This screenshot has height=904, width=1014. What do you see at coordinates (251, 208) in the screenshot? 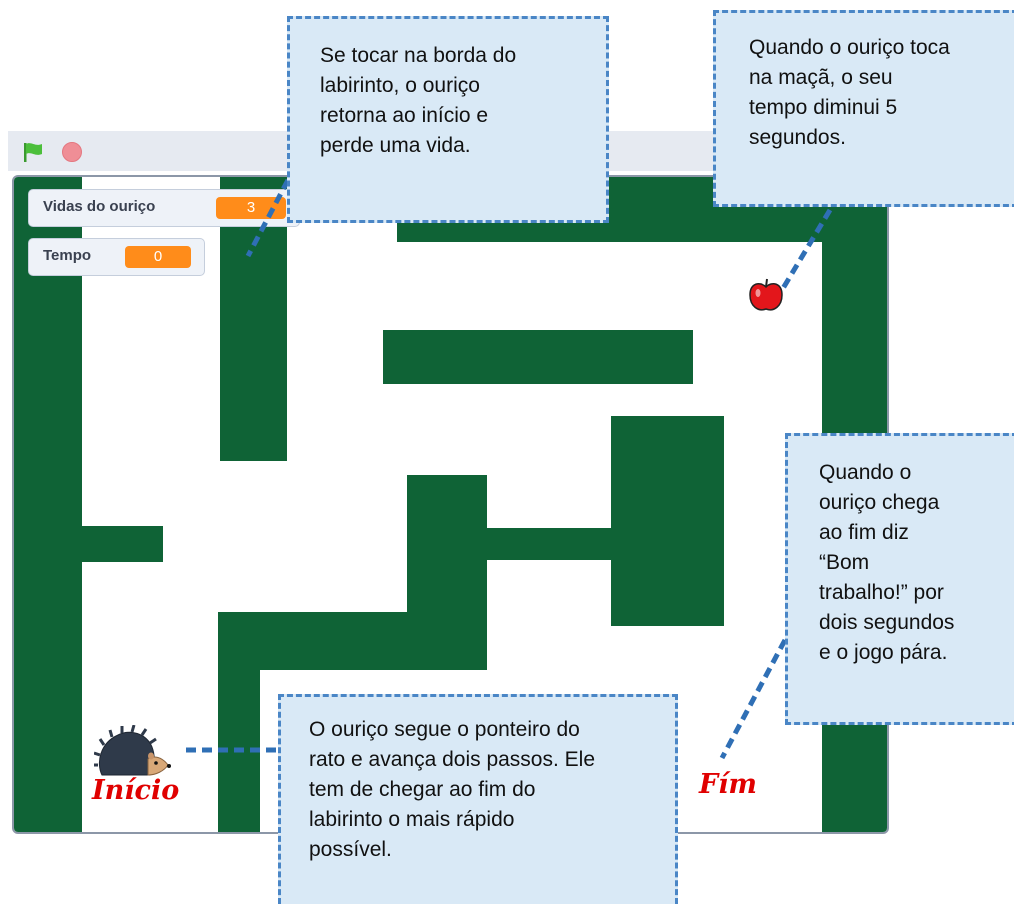
I see `lives-monitor-value: 3` at bounding box center [251, 208].